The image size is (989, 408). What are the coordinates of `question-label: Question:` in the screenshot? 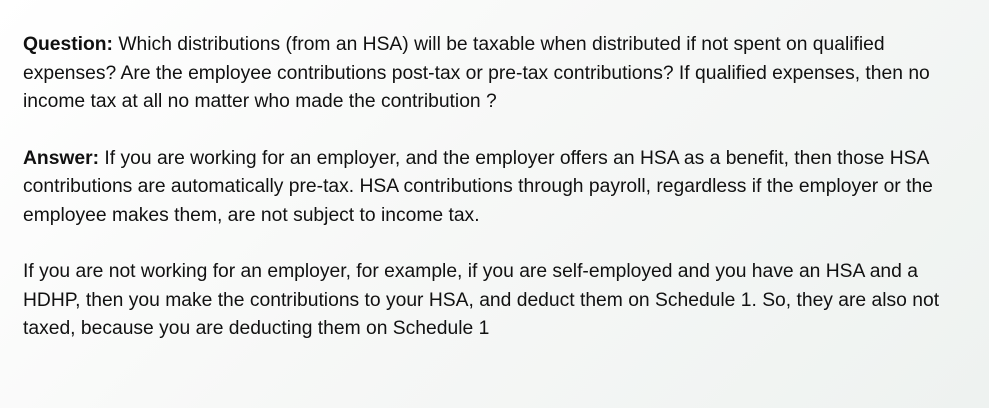 It's located at (68, 44).